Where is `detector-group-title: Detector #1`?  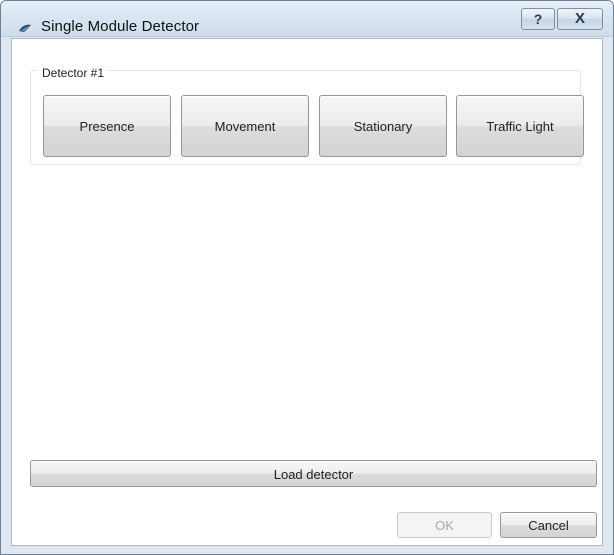
detector-group-title: Detector #1 is located at coordinates (73, 73).